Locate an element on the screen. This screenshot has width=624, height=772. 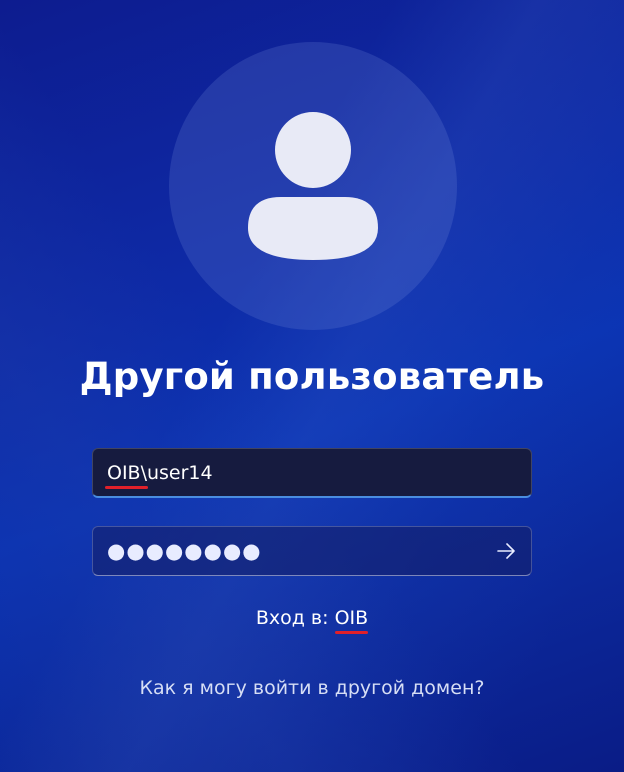
user-silhouette-icon is located at coordinates (313, 186).